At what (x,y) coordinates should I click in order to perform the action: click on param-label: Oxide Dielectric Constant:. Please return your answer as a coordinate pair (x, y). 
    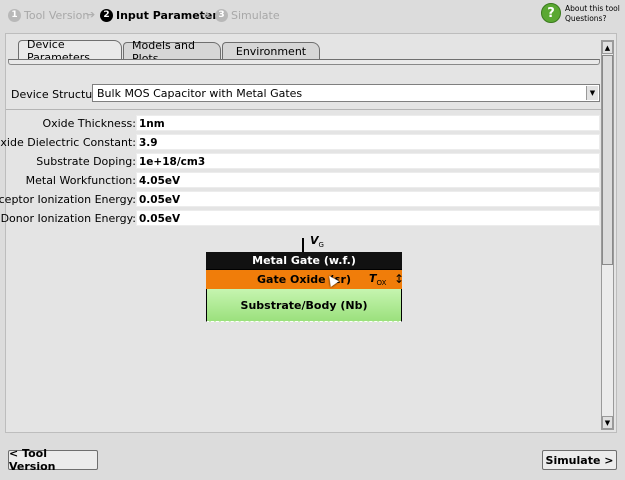
    Looking at the image, I should click on (68, 142).